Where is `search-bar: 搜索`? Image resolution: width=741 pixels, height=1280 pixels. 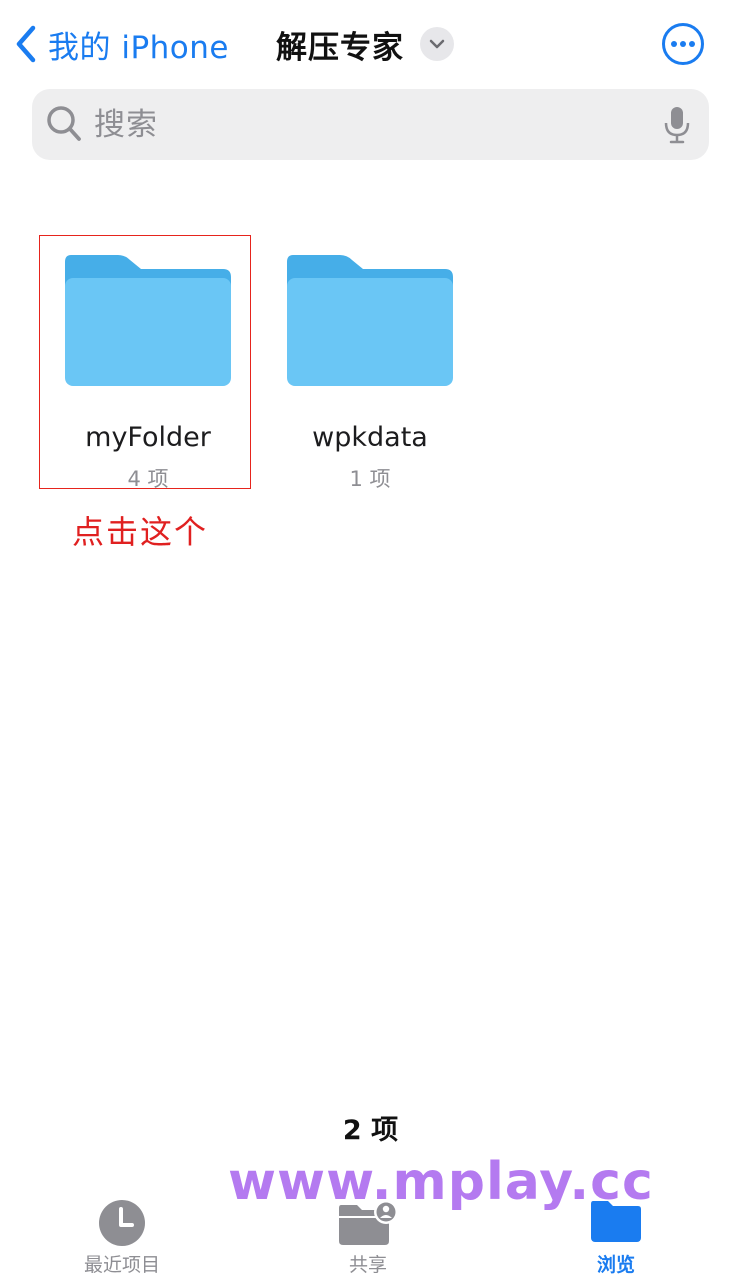 search-bar: 搜索 is located at coordinates (370, 124).